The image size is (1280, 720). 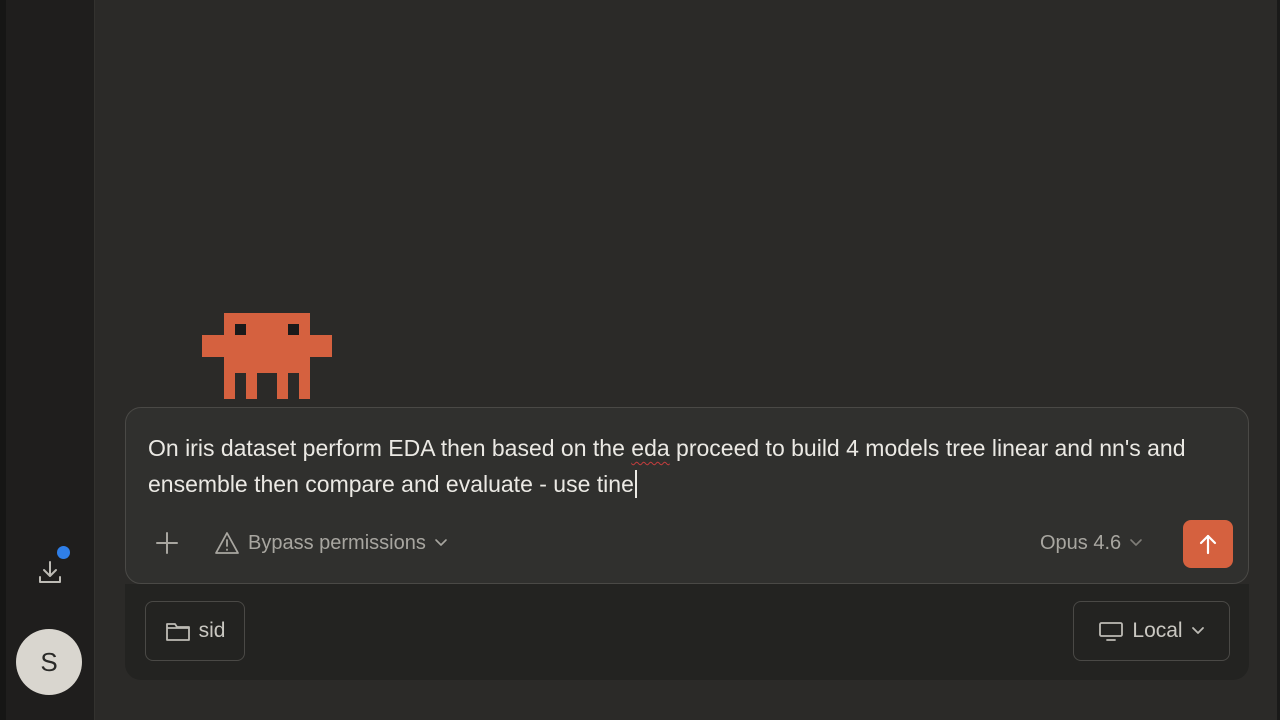 I want to click on avatar-initial: S, so click(x=49, y=661).